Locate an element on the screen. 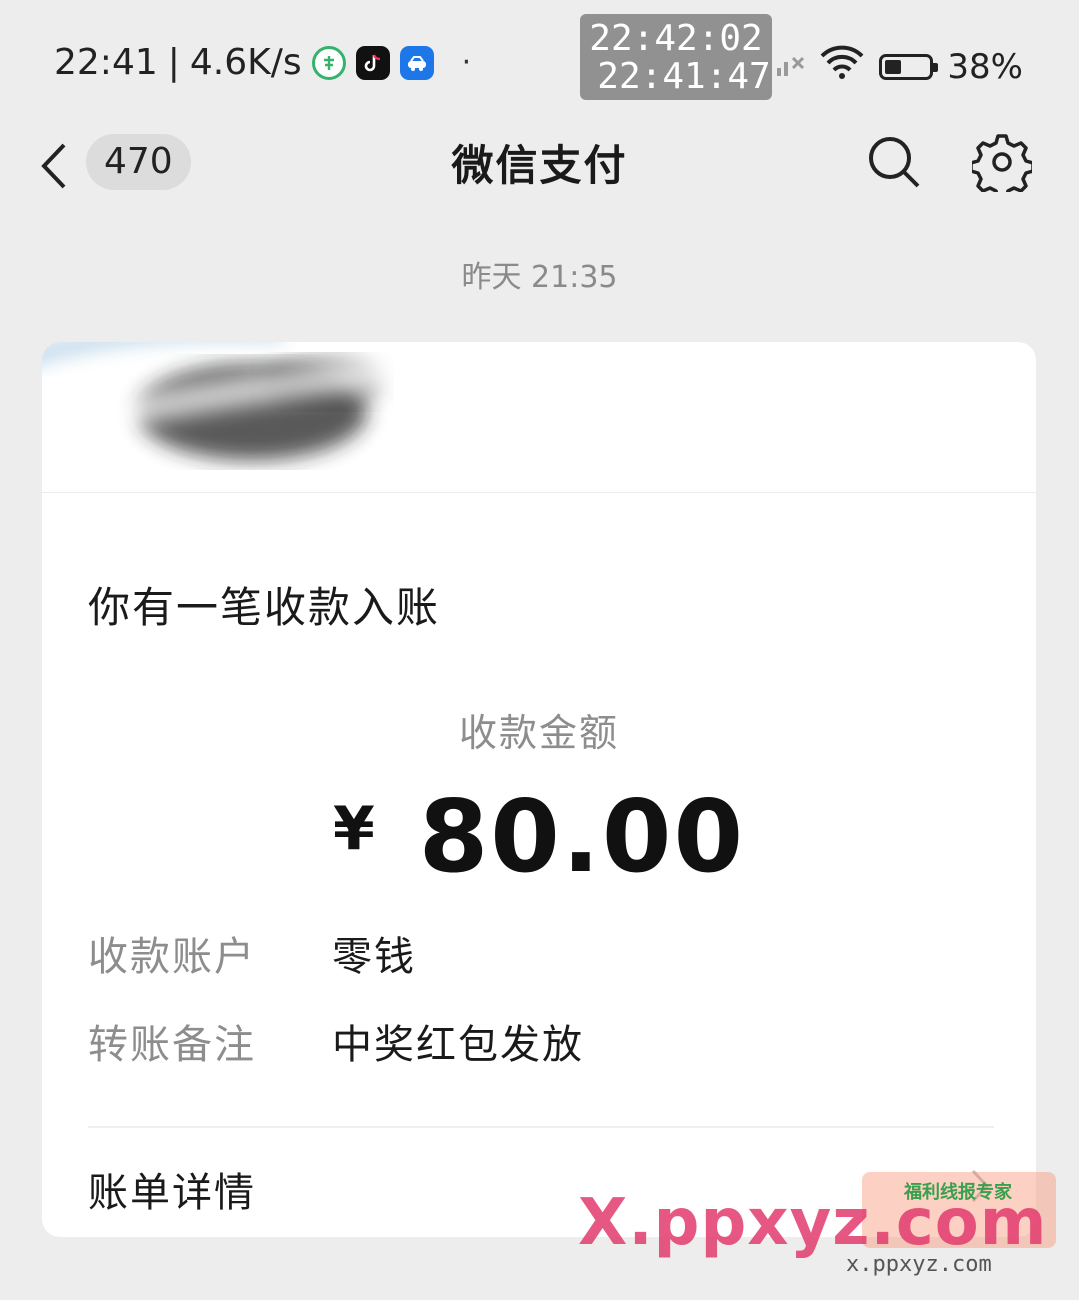 The height and width of the screenshot is (1300, 1079). status-right: 38% is located at coordinates (899, 66).